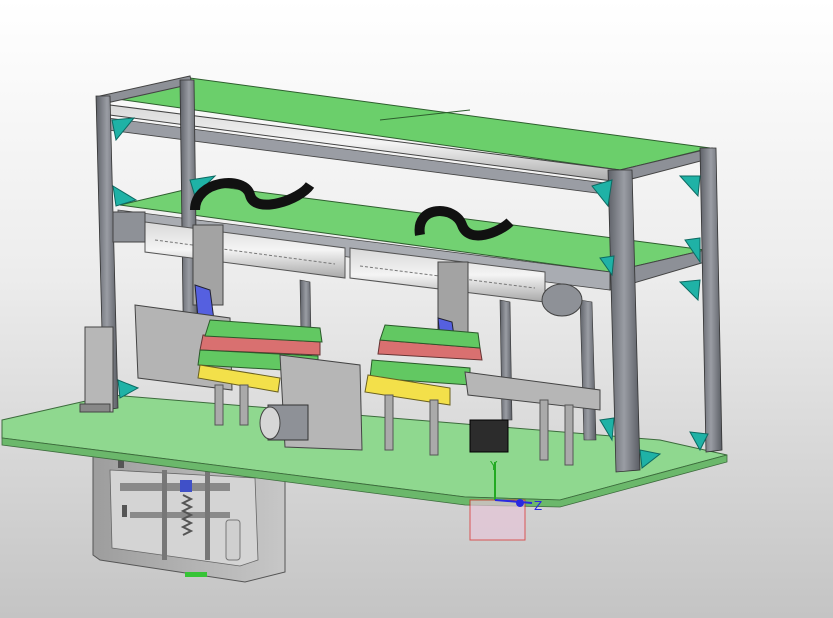  Describe the element at coordinates (489, 436) in the screenshot. I see `stepper-motor` at that location.